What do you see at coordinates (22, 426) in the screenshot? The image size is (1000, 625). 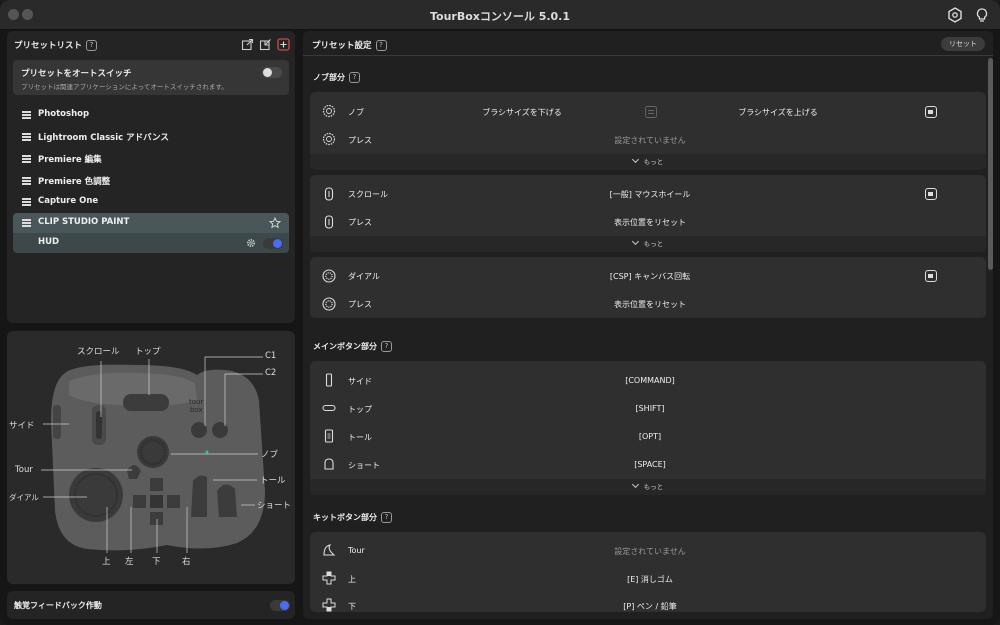 I see `label-side: サイド` at bounding box center [22, 426].